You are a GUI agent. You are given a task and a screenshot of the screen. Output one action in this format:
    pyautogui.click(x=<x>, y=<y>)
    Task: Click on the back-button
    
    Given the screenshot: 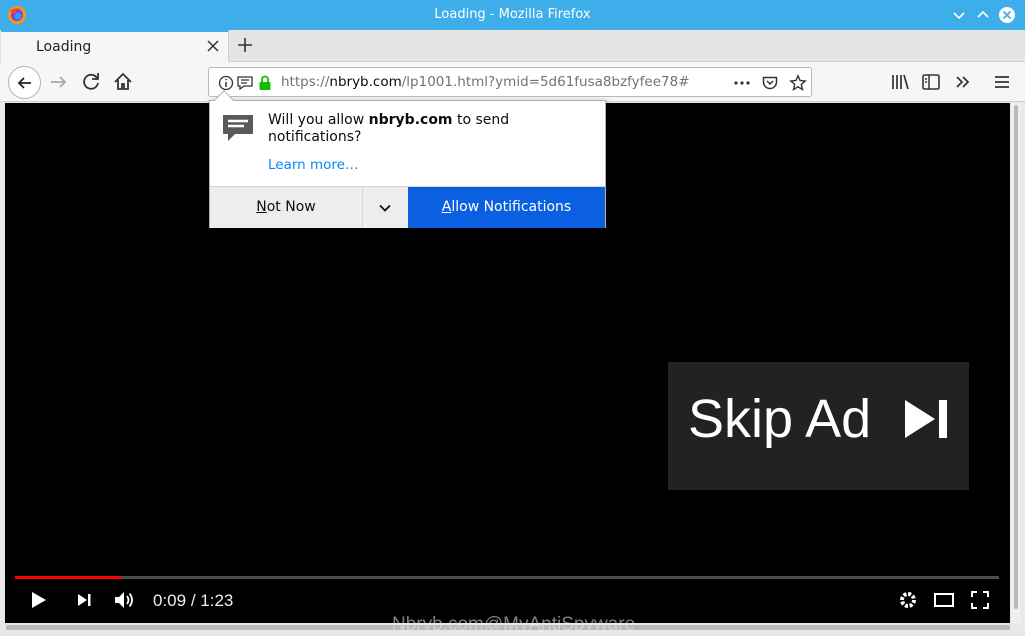 What is the action you would take?
    pyautogui.click(x=24, y=82)
    